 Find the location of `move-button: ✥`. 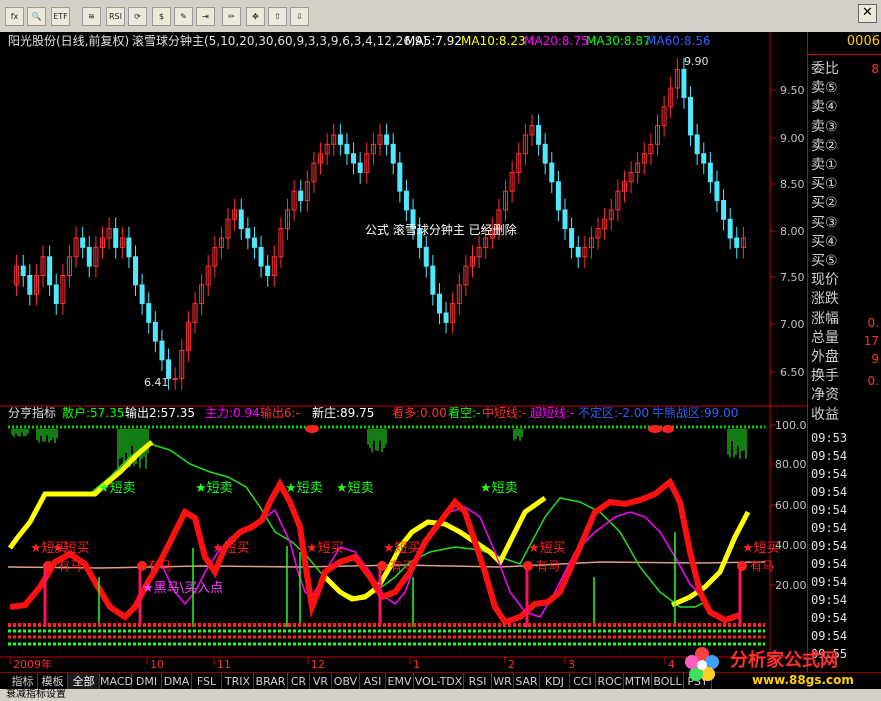

move-button: ✥ is located at coordinates (255, 16).